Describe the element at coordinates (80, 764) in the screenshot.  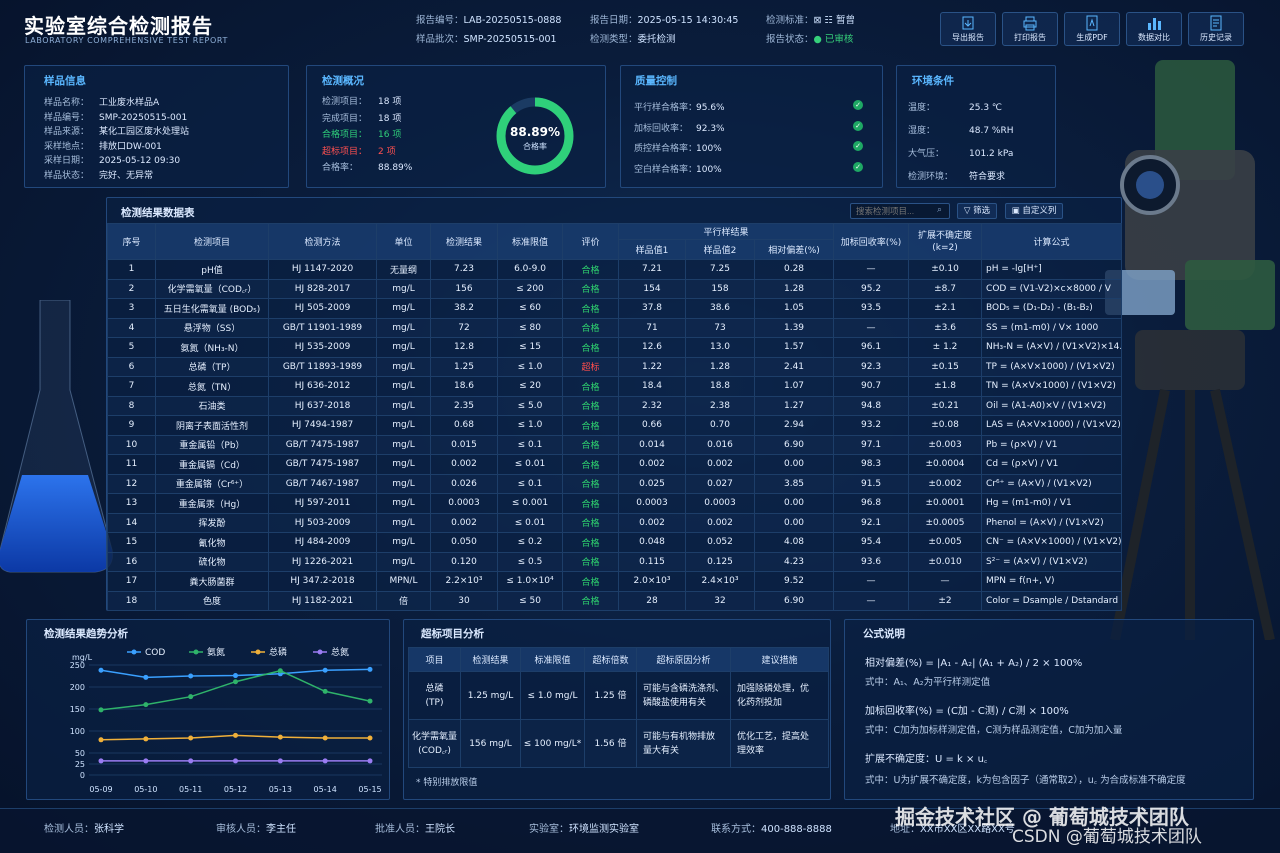
I see `y-tick-label: 25` at that location.